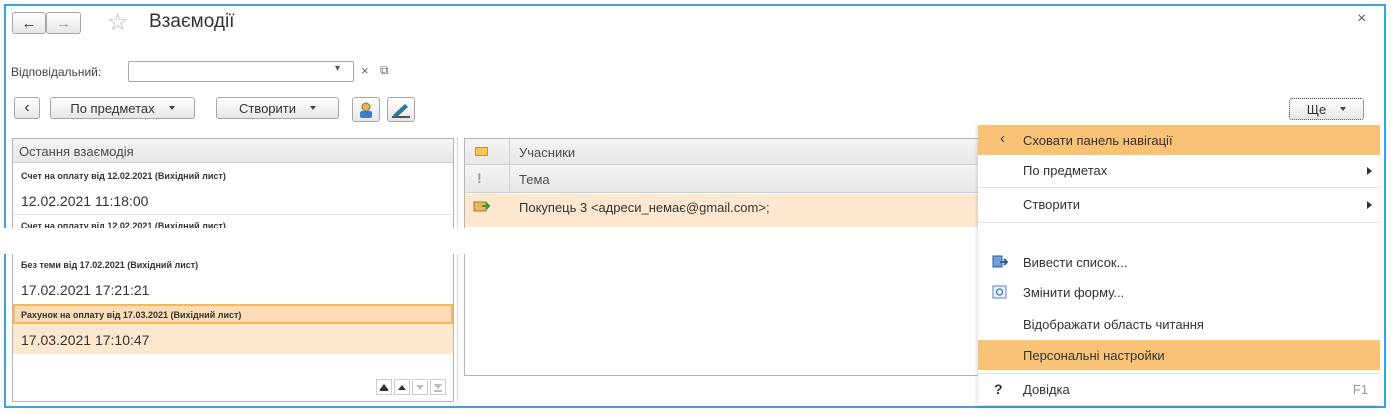 The image size is (1391, 415). I want to click on panel-splitter, so click(457, 270).